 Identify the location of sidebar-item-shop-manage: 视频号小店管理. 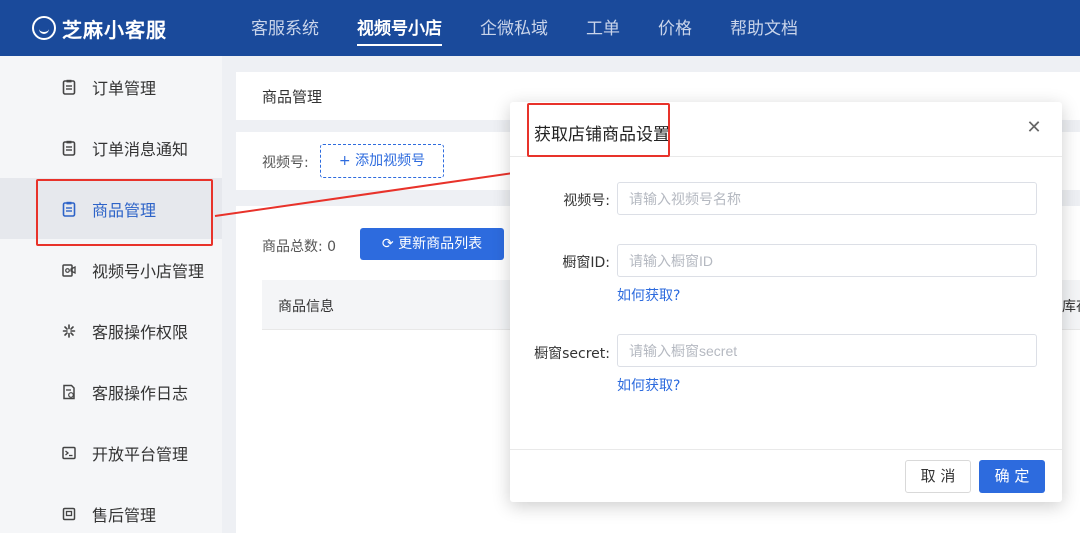
(111, 269).